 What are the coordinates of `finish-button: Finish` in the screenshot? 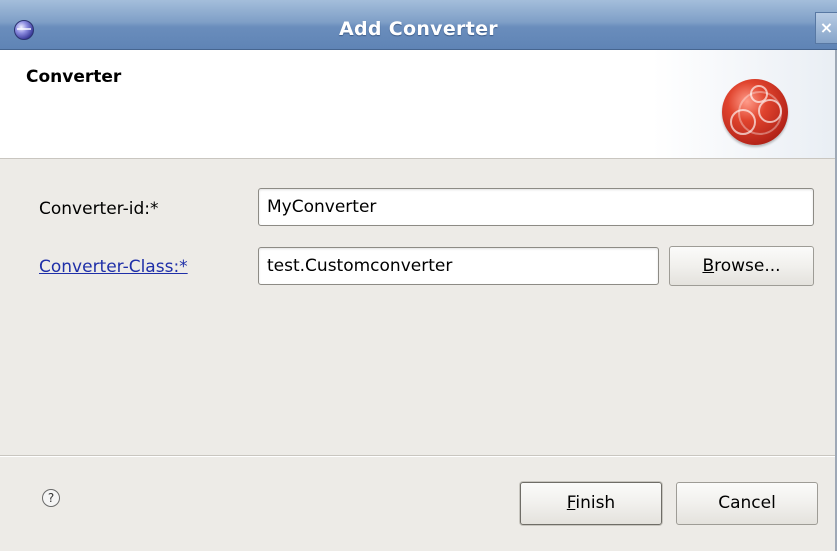 It's located at (591, 503).